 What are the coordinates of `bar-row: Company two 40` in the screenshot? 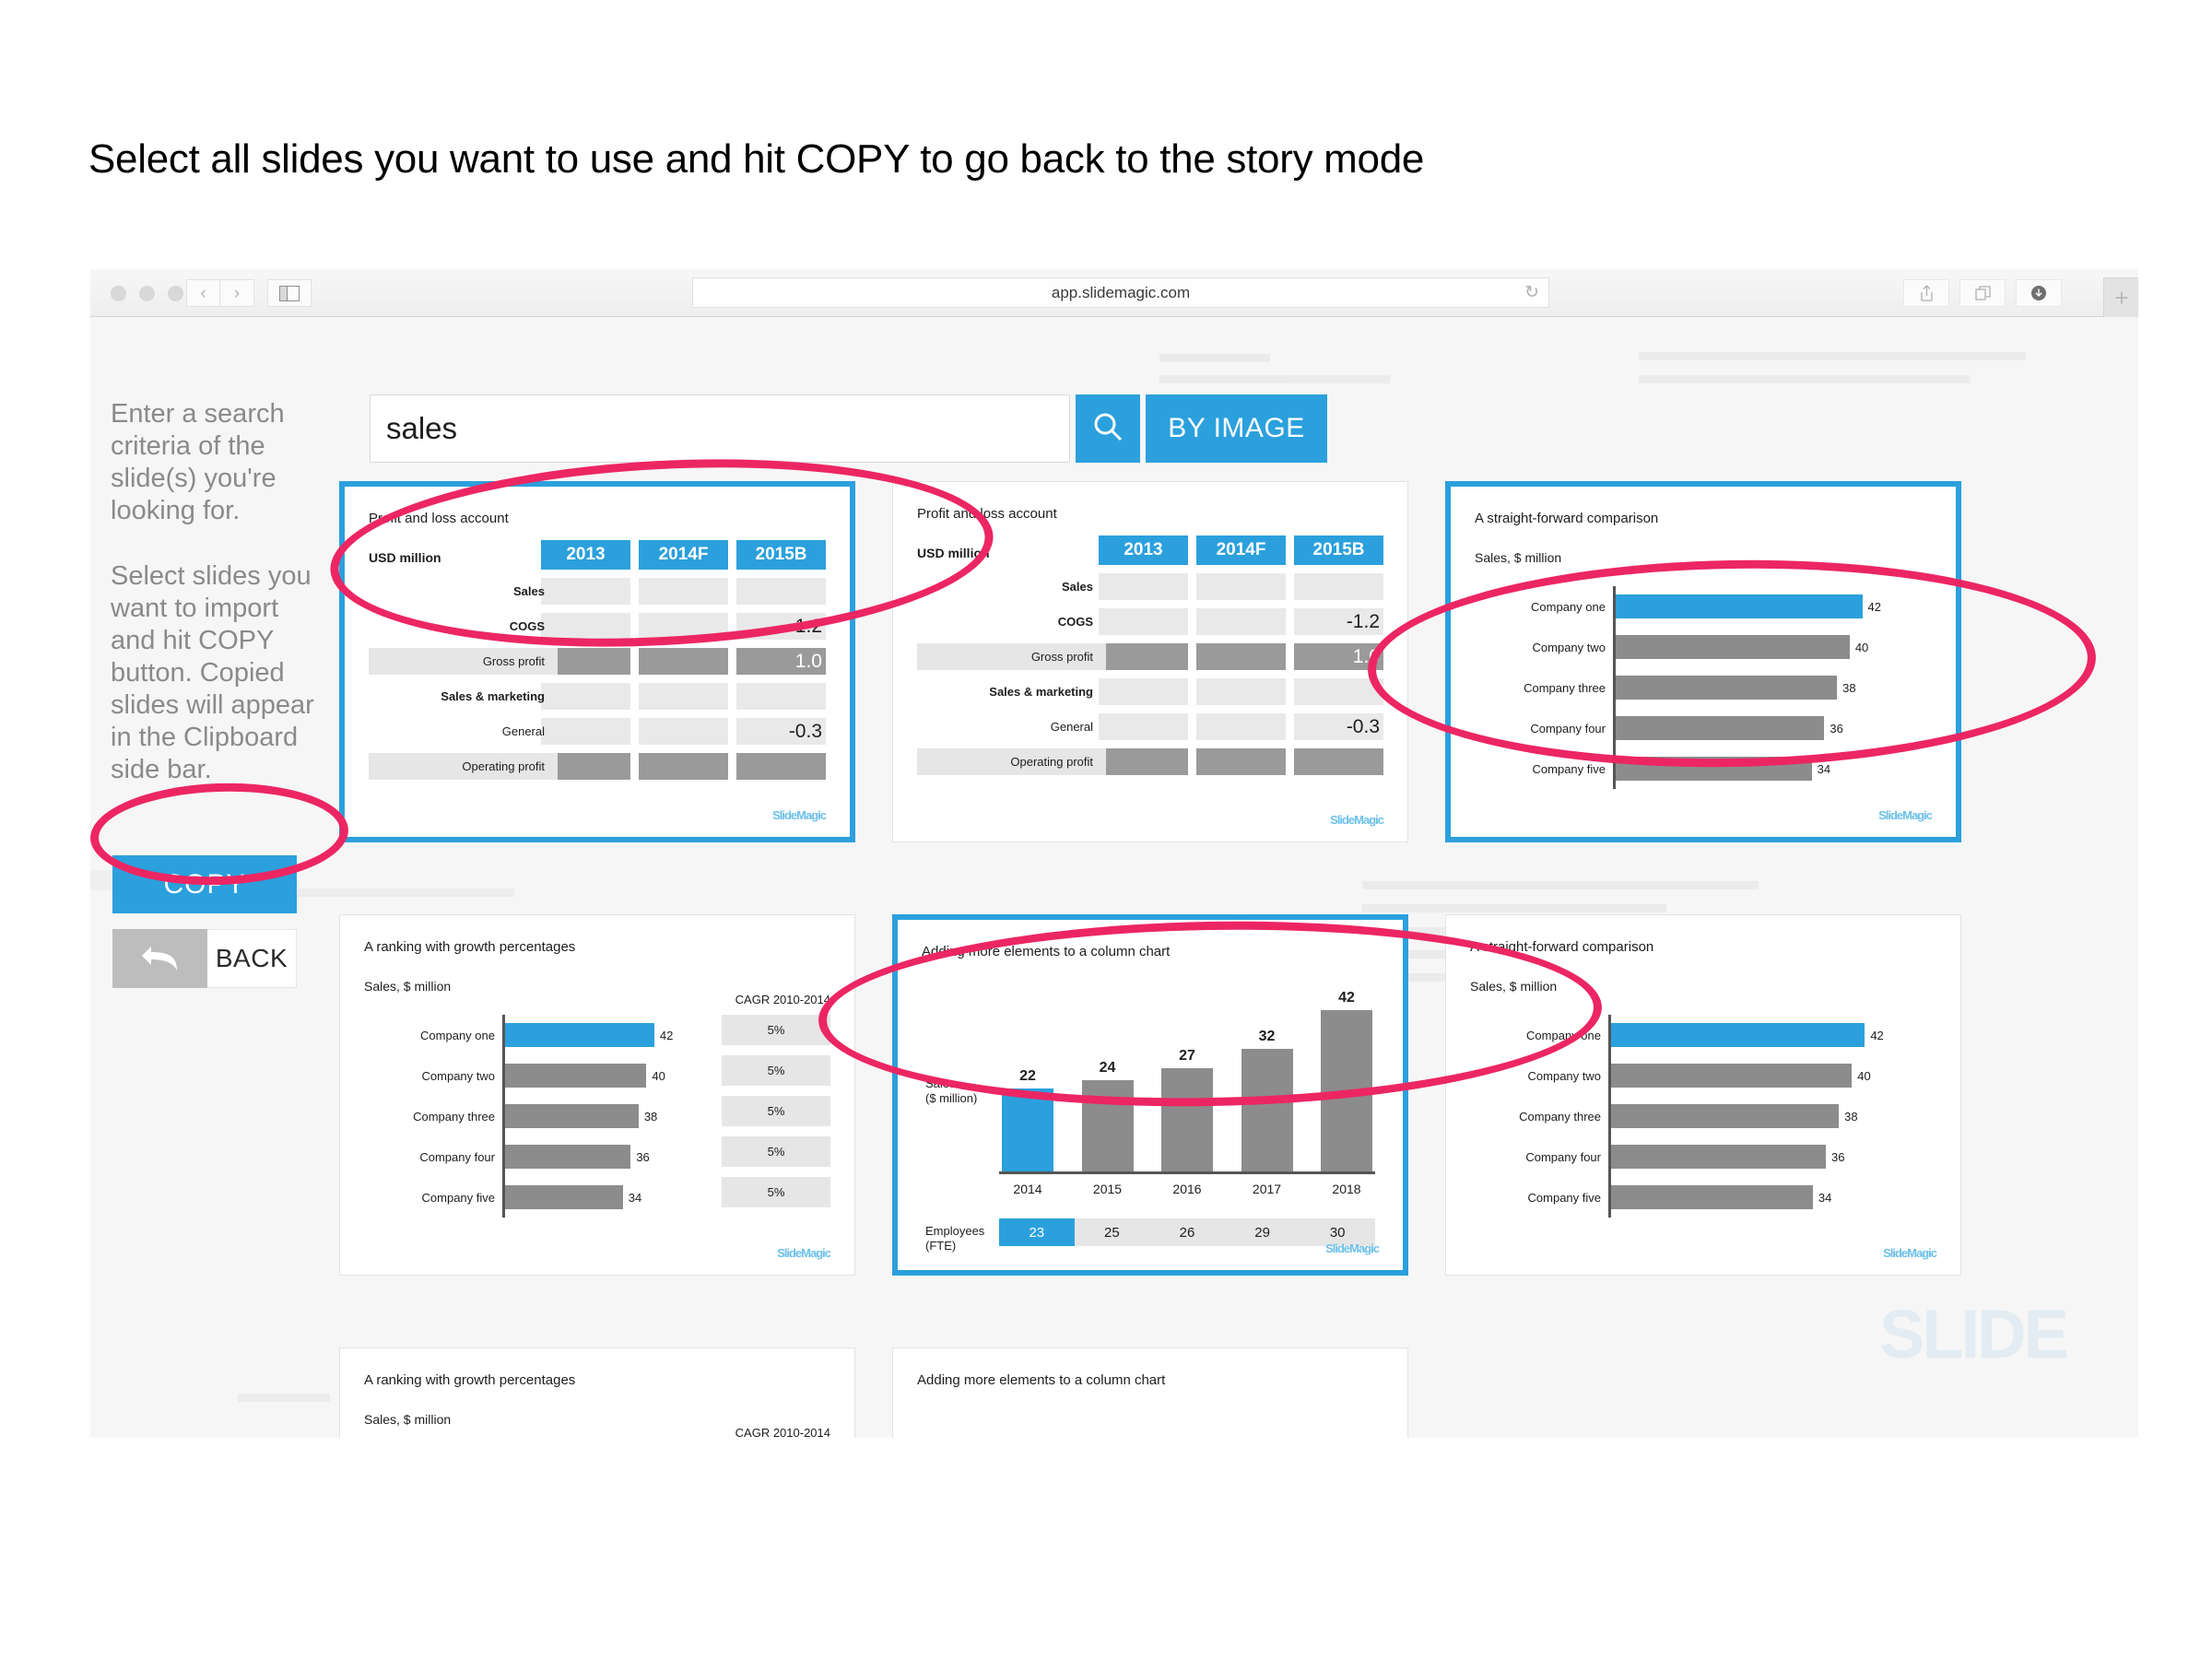 It's located at (1703, 1075).